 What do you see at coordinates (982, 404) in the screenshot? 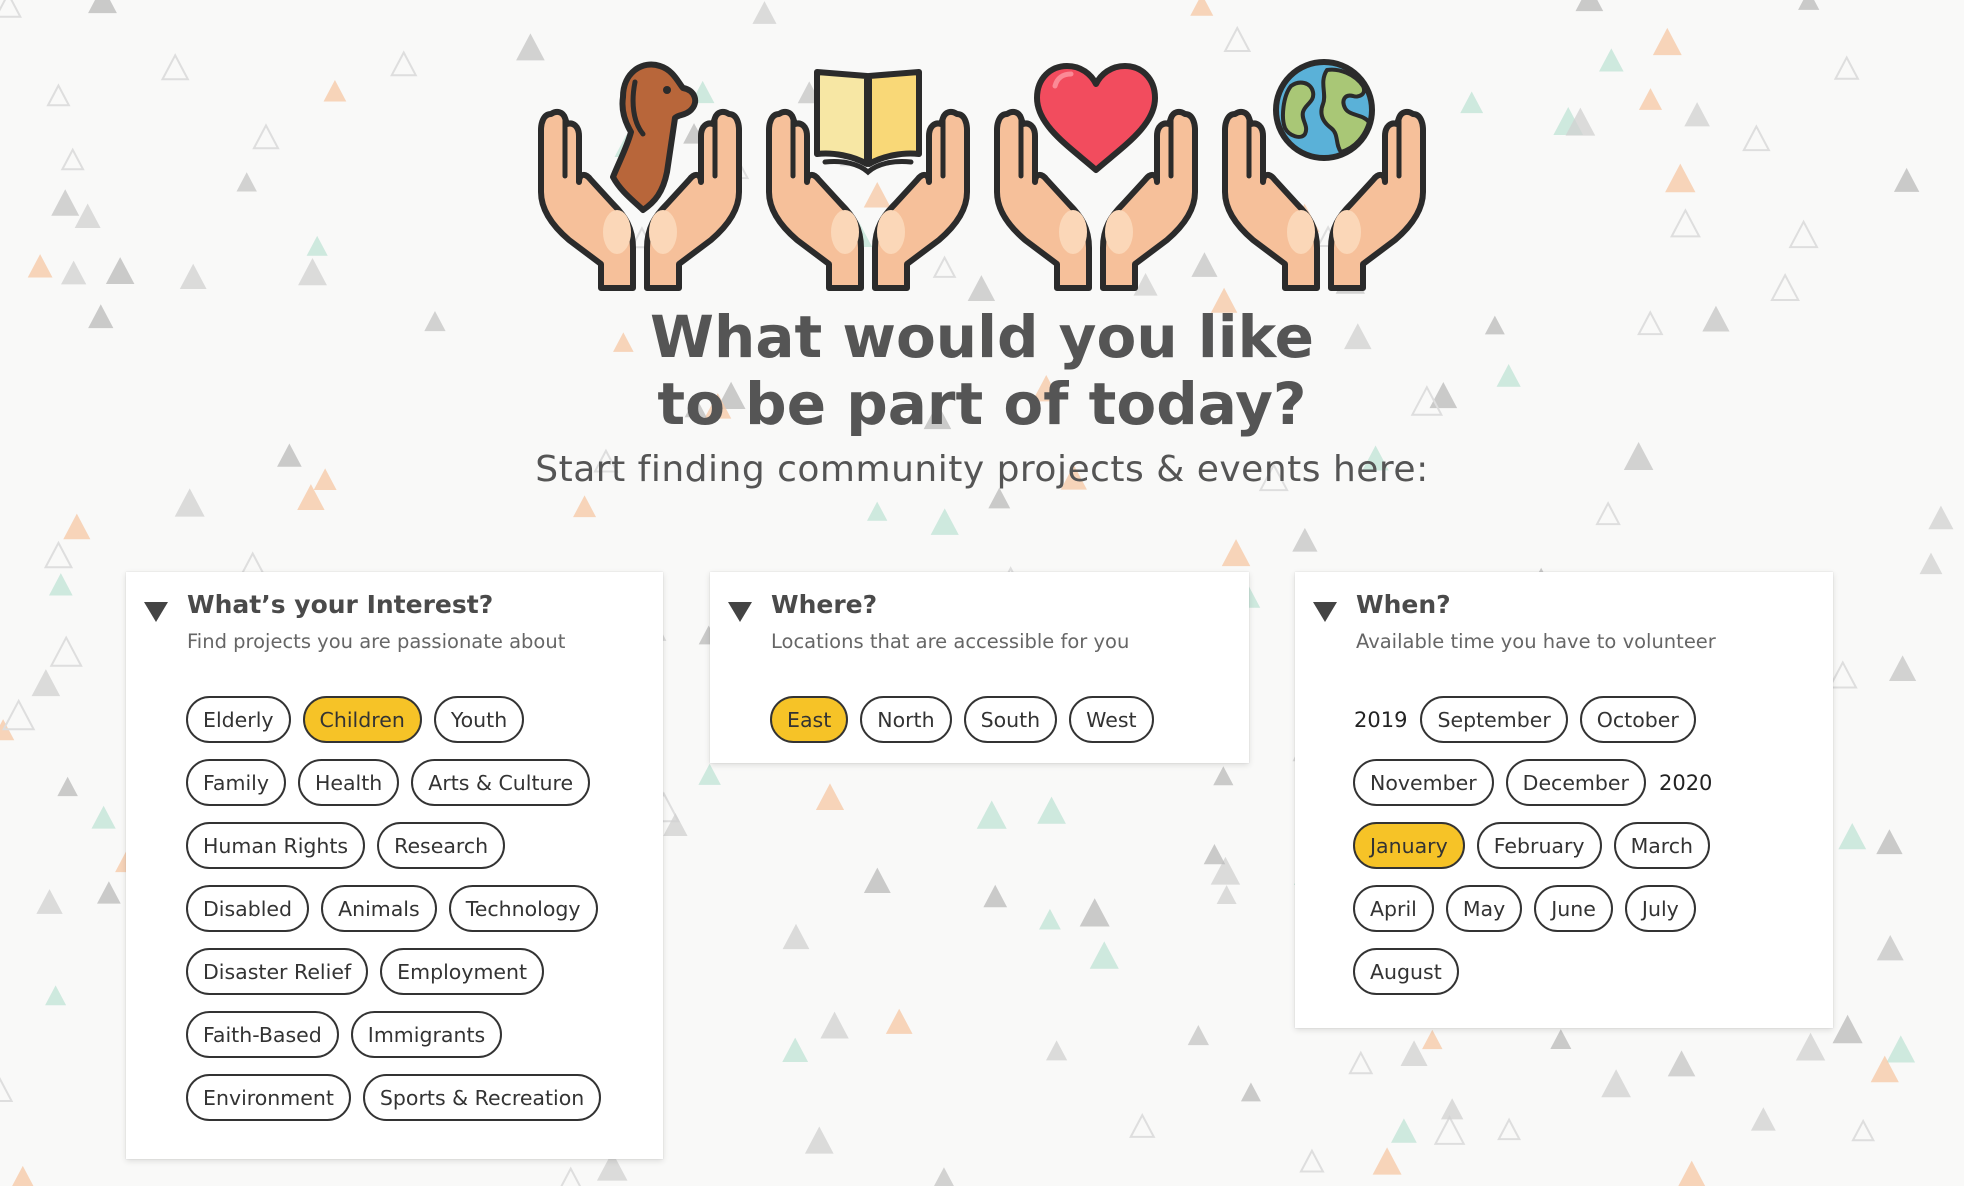
I see `page-title-line-2: to be part of today?` at bounding box center [982, 404].